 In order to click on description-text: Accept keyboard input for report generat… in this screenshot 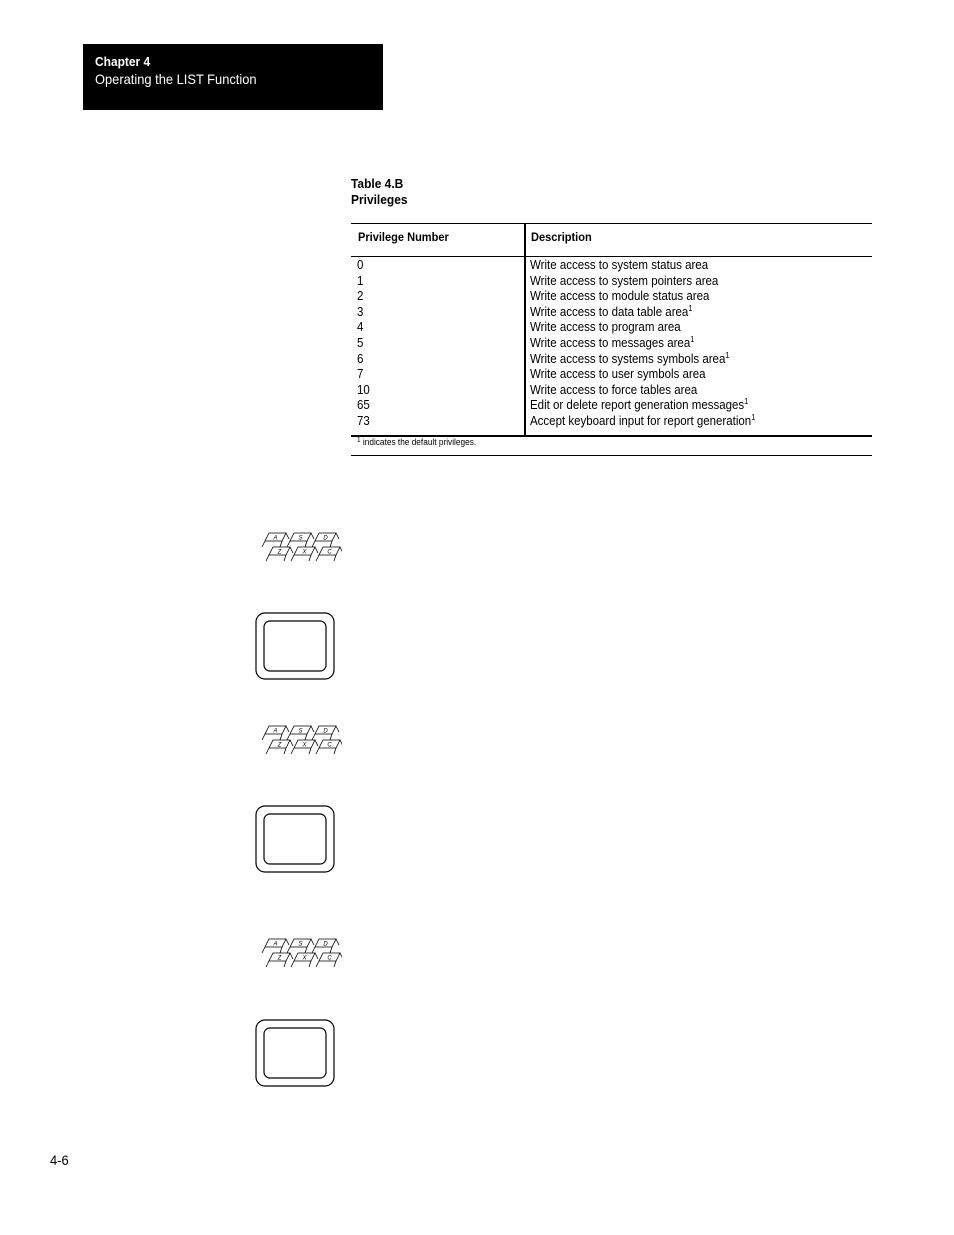, I will do `click(641, 420)`.